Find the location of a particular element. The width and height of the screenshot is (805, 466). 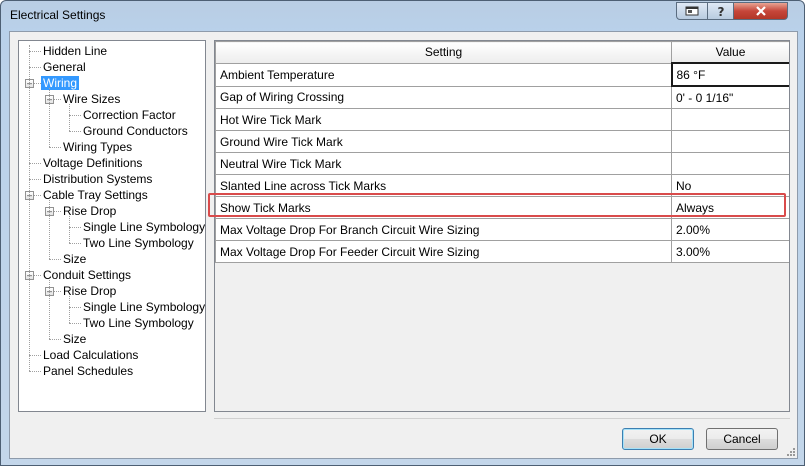

tree-item-label: Distribution Systems is located at coordinates (98, 179).